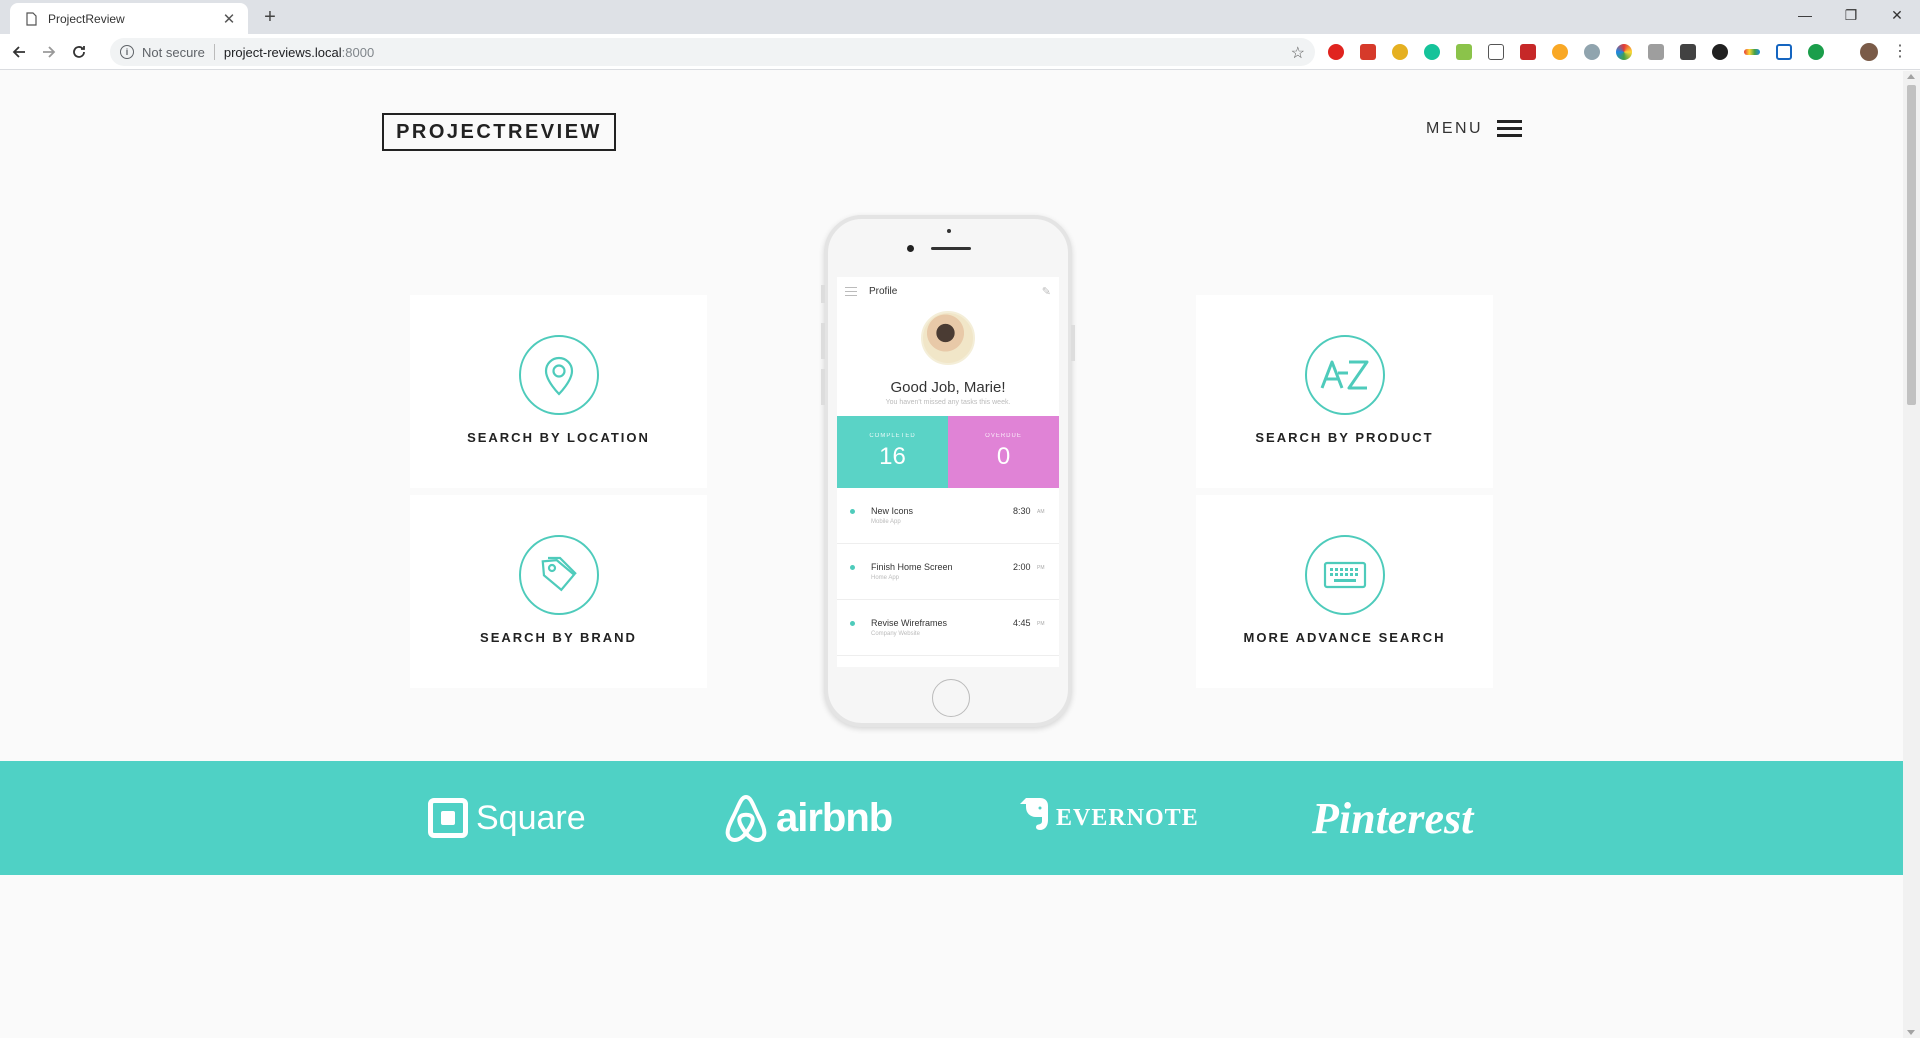 The image size is (1920, 1038). Describe the element at coordinates (892, 436) in the screenshot. I see `completed-label: COMPLETED` at that location.